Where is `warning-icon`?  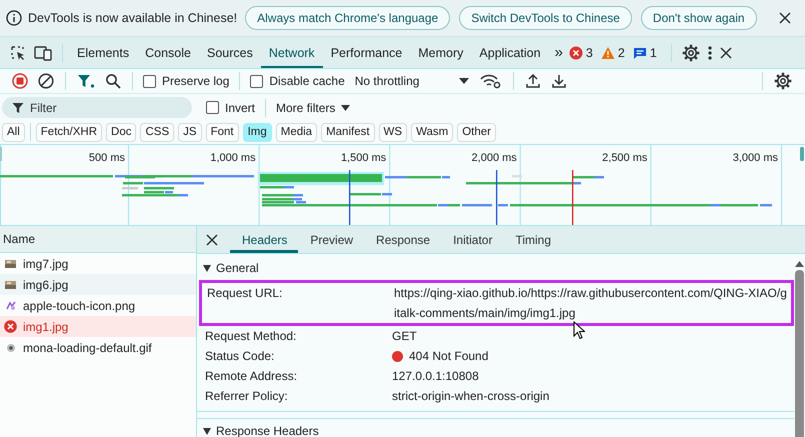
warning-icon is located at coordinates (607, 53).